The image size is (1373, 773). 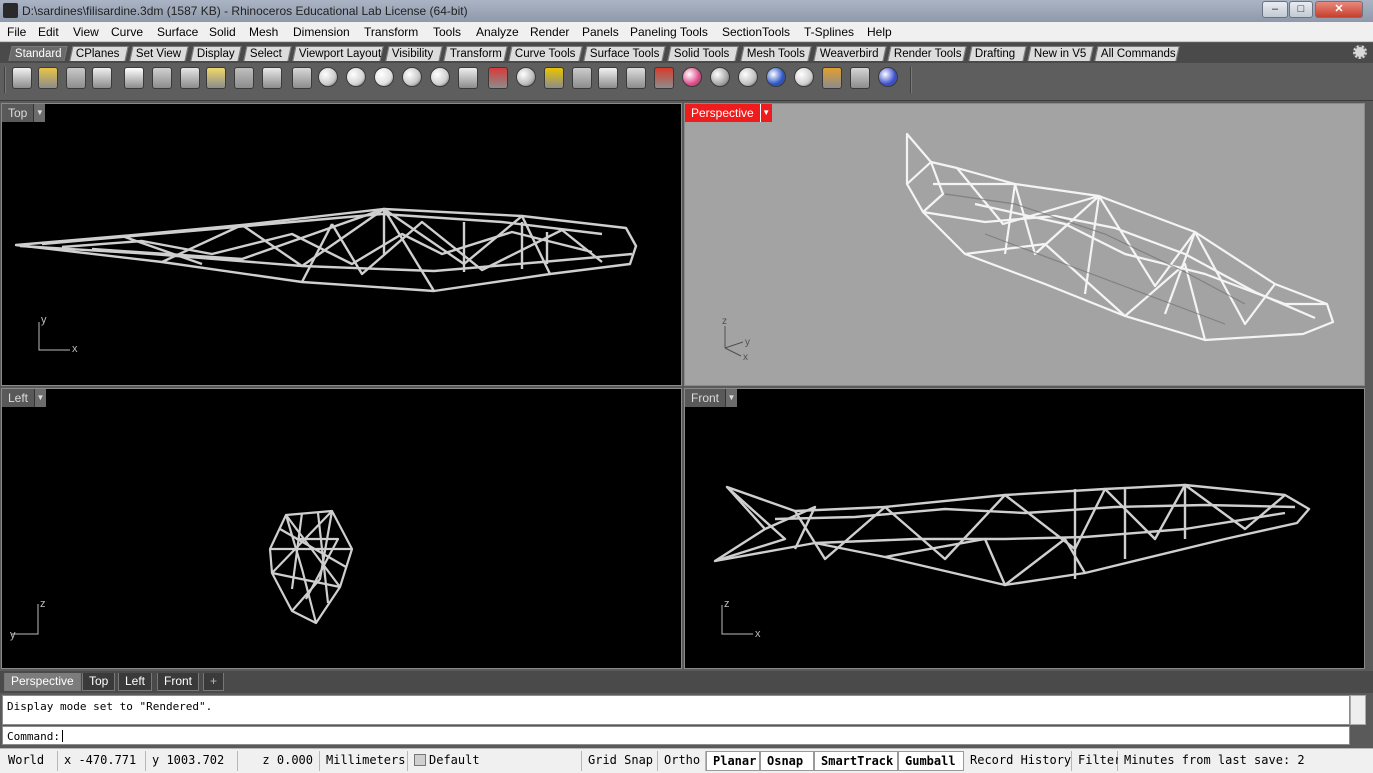 I want to click on viewport-title-top: Top ▼, so click(x=24, y=113).